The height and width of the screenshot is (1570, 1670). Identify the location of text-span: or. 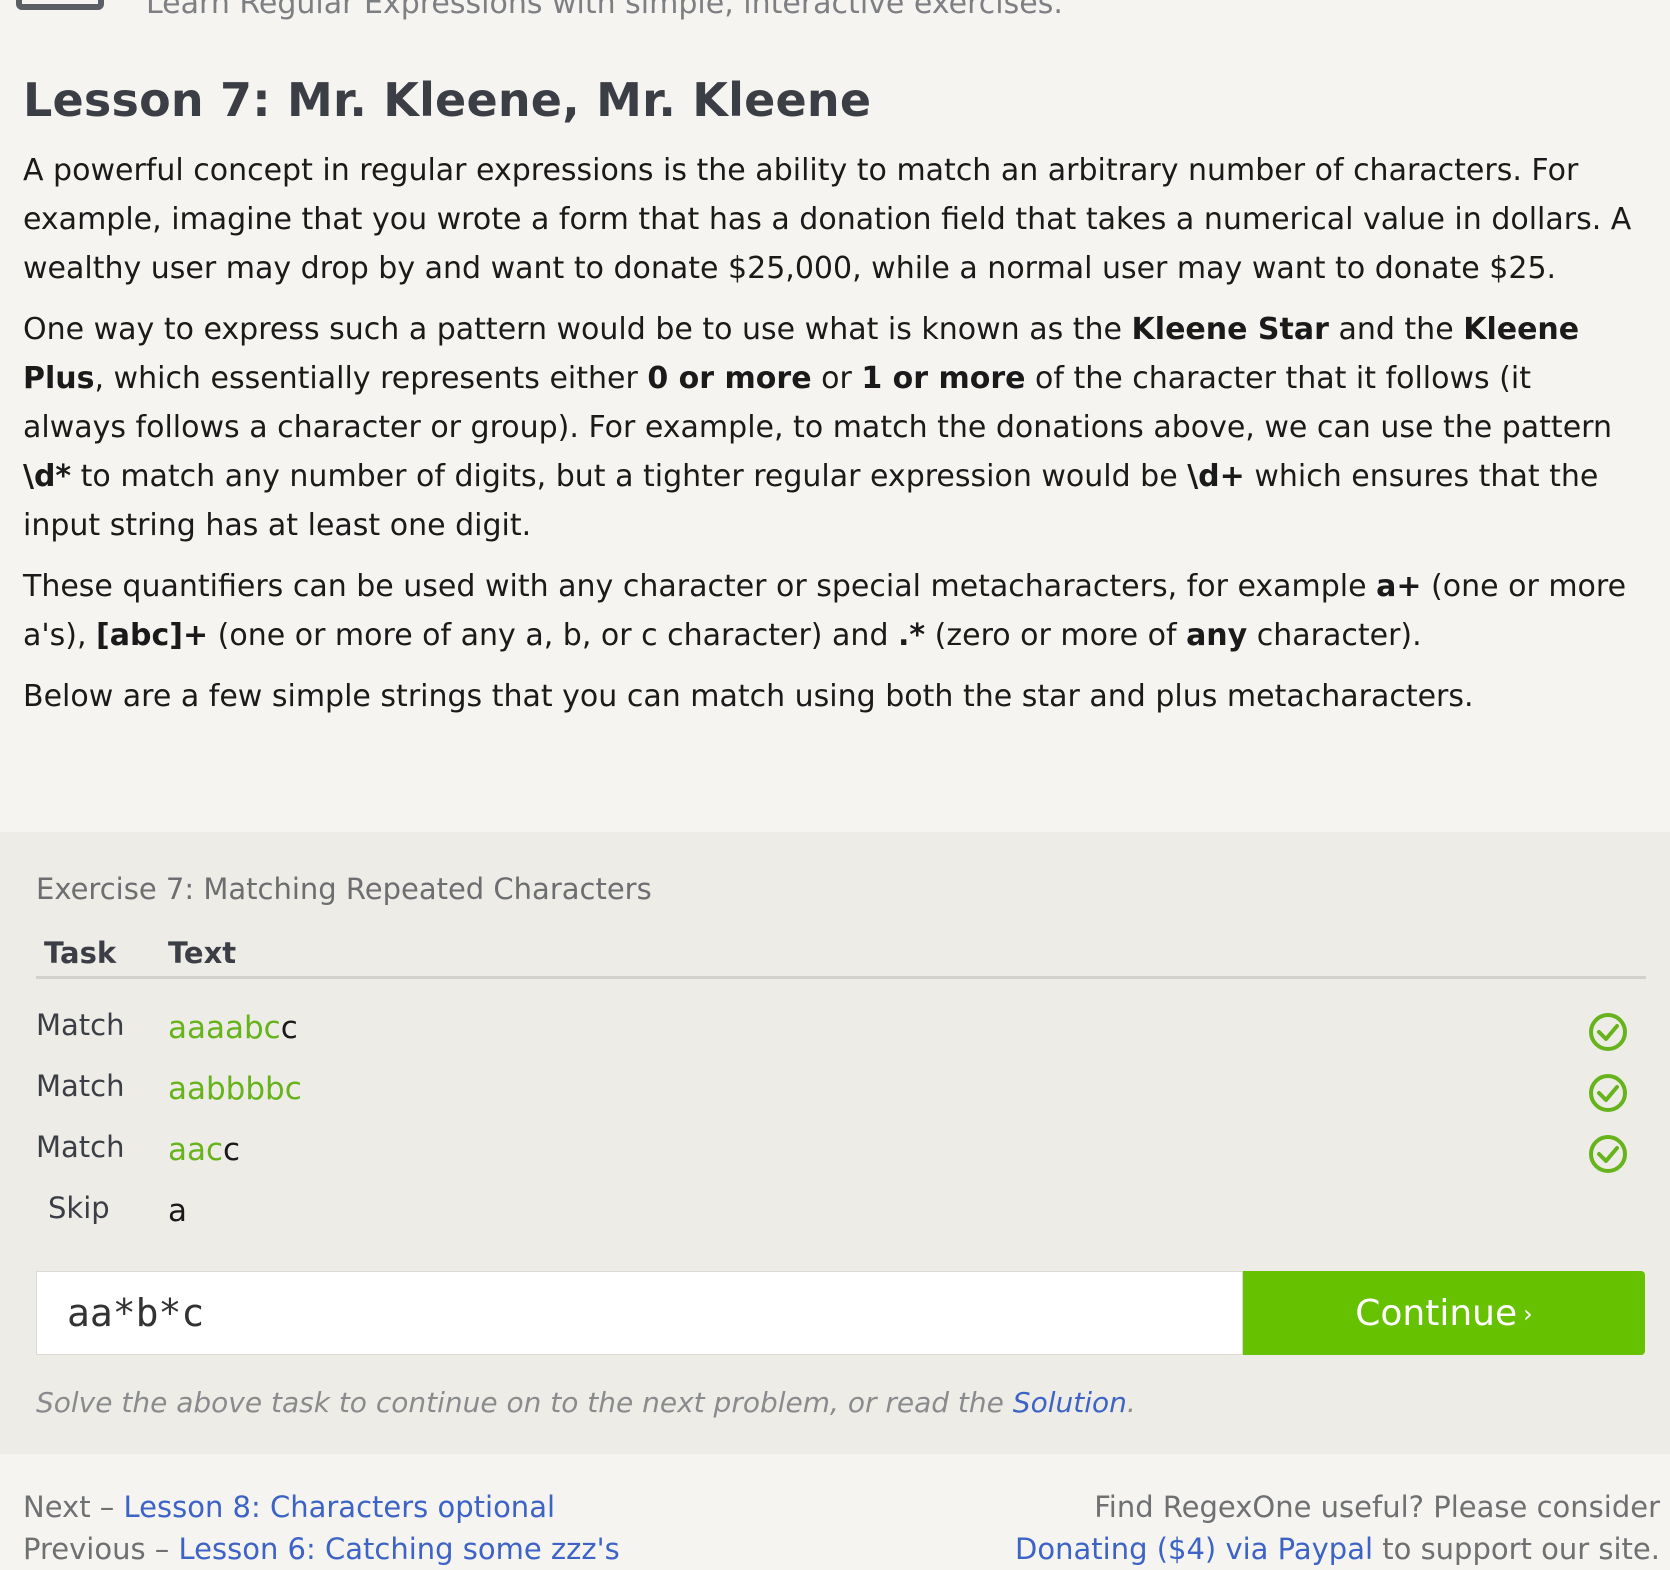
(836, 378).